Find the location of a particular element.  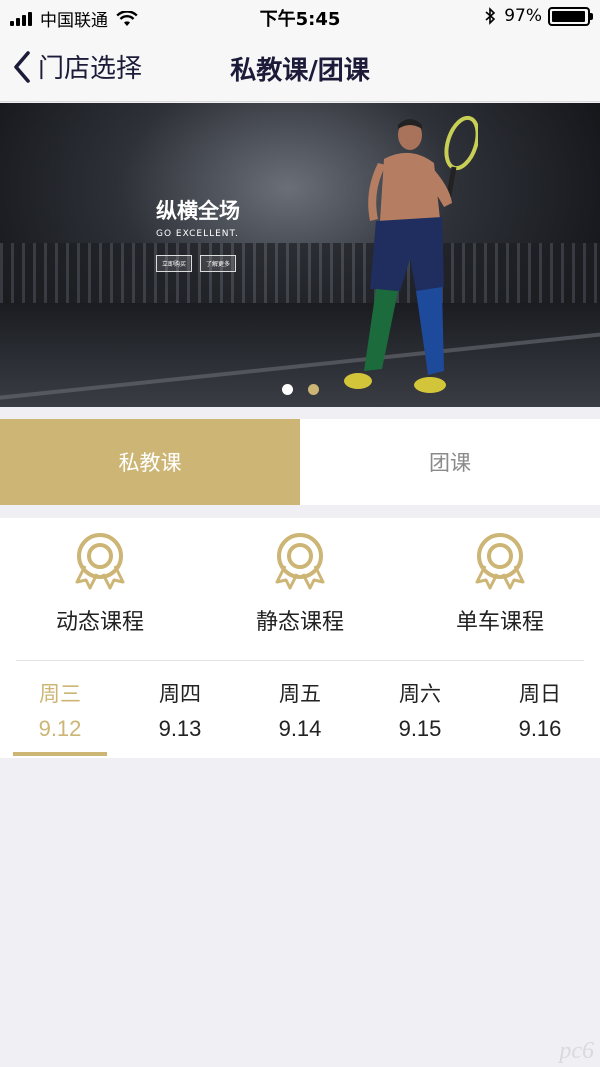

day-weekday: 周五 is located at coordinates (300, 694).